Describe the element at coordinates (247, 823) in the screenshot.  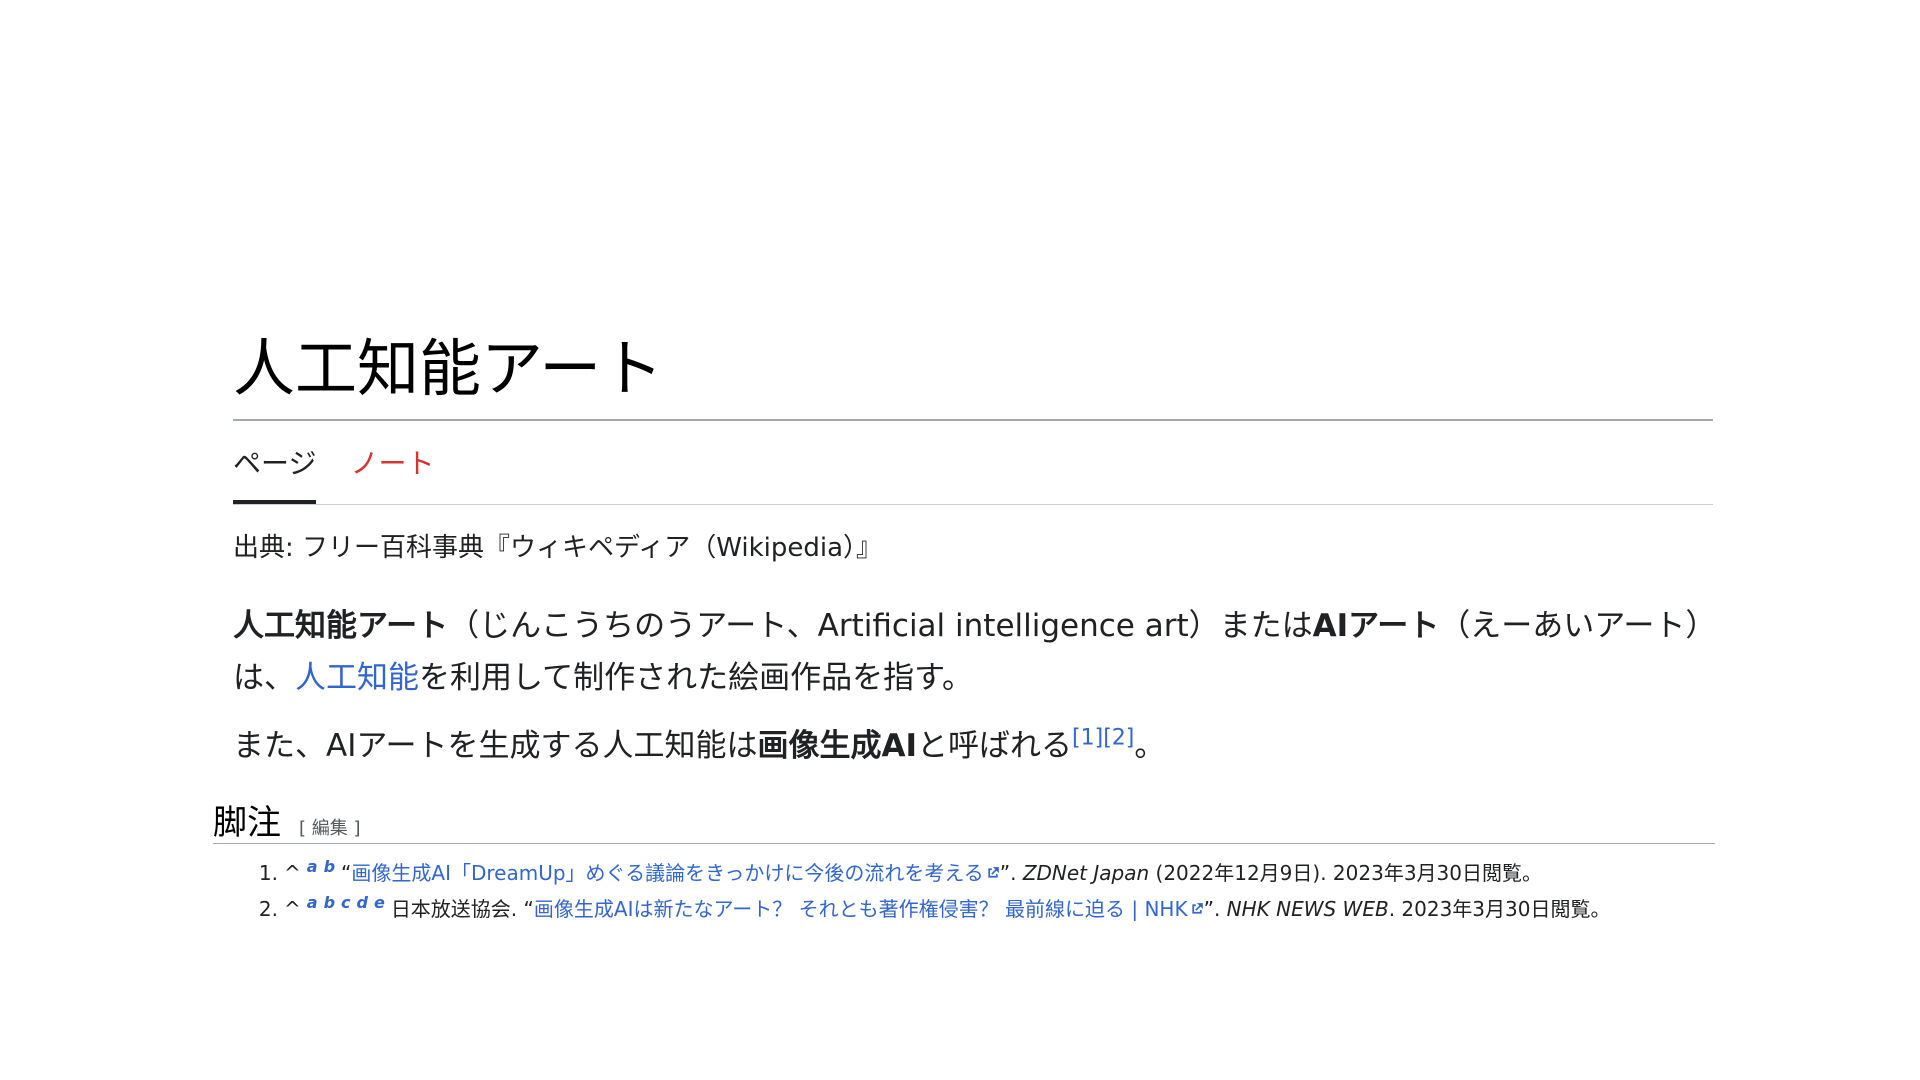
I see `footnotes-heading-text: 脚注` at that location.